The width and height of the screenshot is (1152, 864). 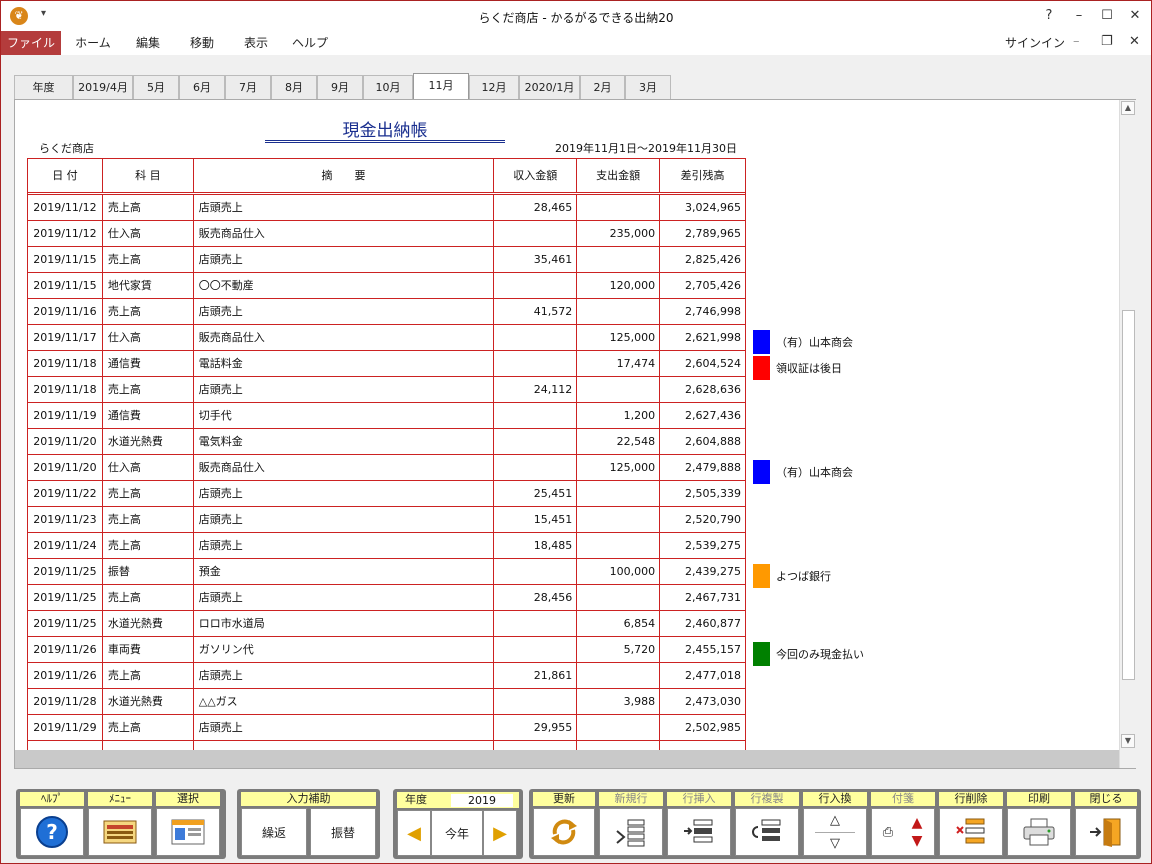 What do you see at coordinates (702, 675) in the screenshot?
I see `cell-bal: 2,477,018` at bounding box center [702, 675].